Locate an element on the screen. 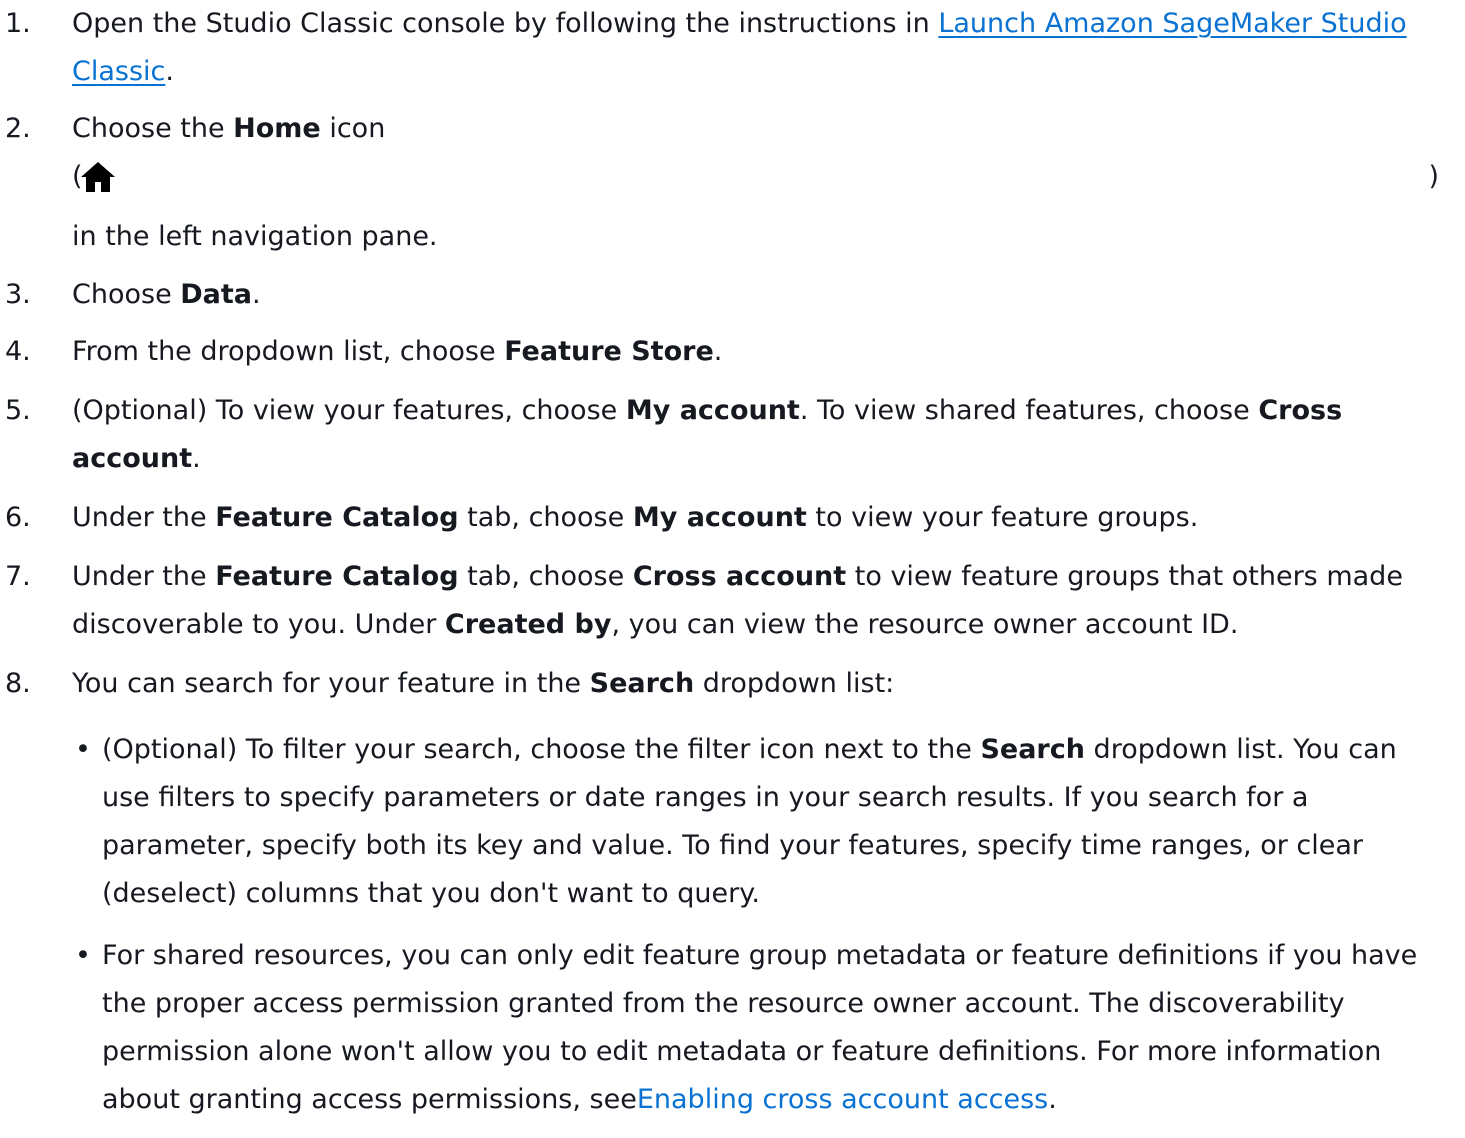 The height and width of the screenshot is (1138, 1465). cross-account-label: Cross account is located at coordinates (739, 576).